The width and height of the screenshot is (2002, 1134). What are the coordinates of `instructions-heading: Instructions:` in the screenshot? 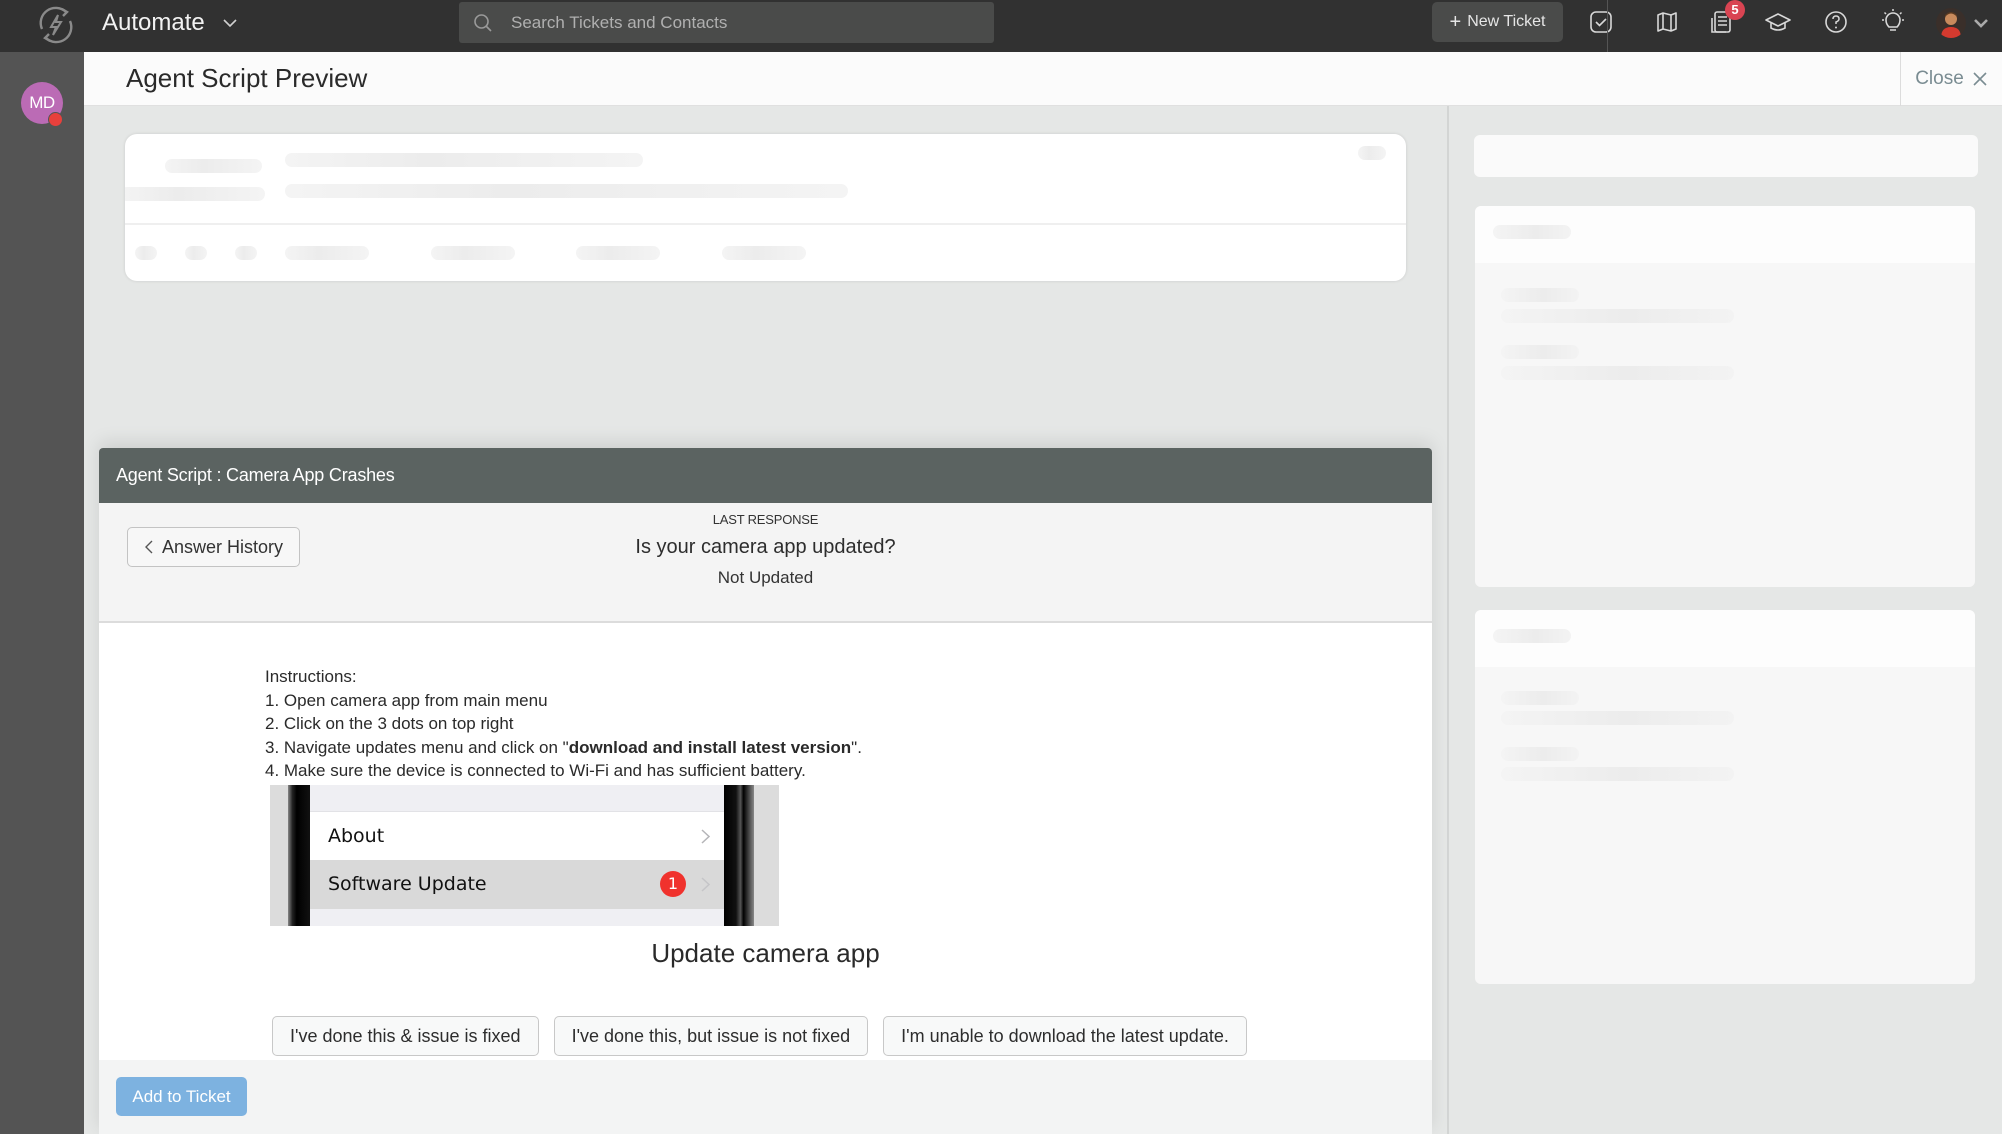 It's located at (311, 676).